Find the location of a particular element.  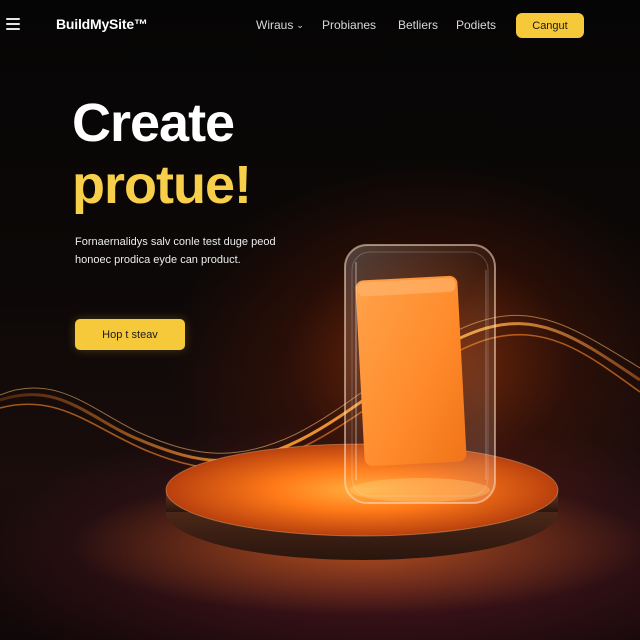

hero-title-line2: protue! is located at coordinates (162, 185).